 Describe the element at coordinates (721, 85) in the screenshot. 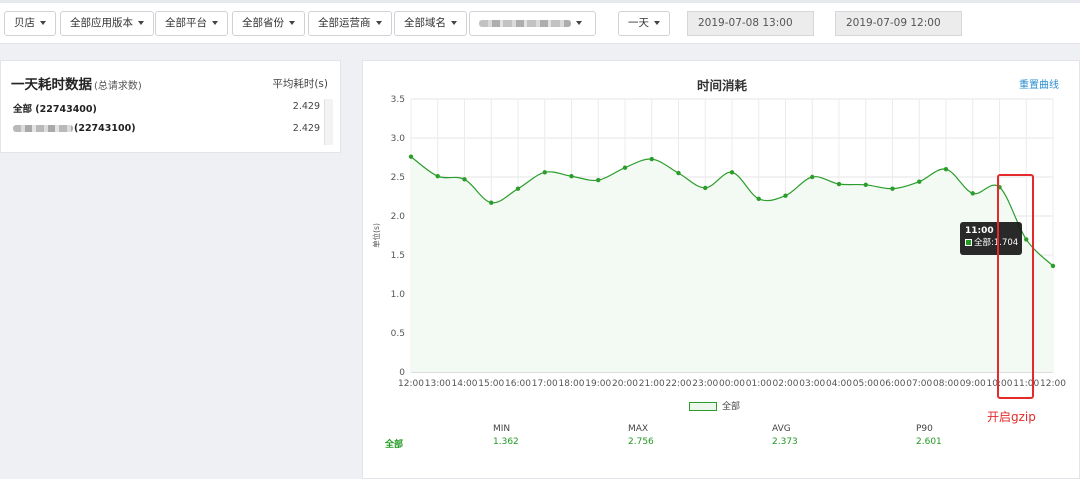

I see `chart-title: 时间消耗` at that location.